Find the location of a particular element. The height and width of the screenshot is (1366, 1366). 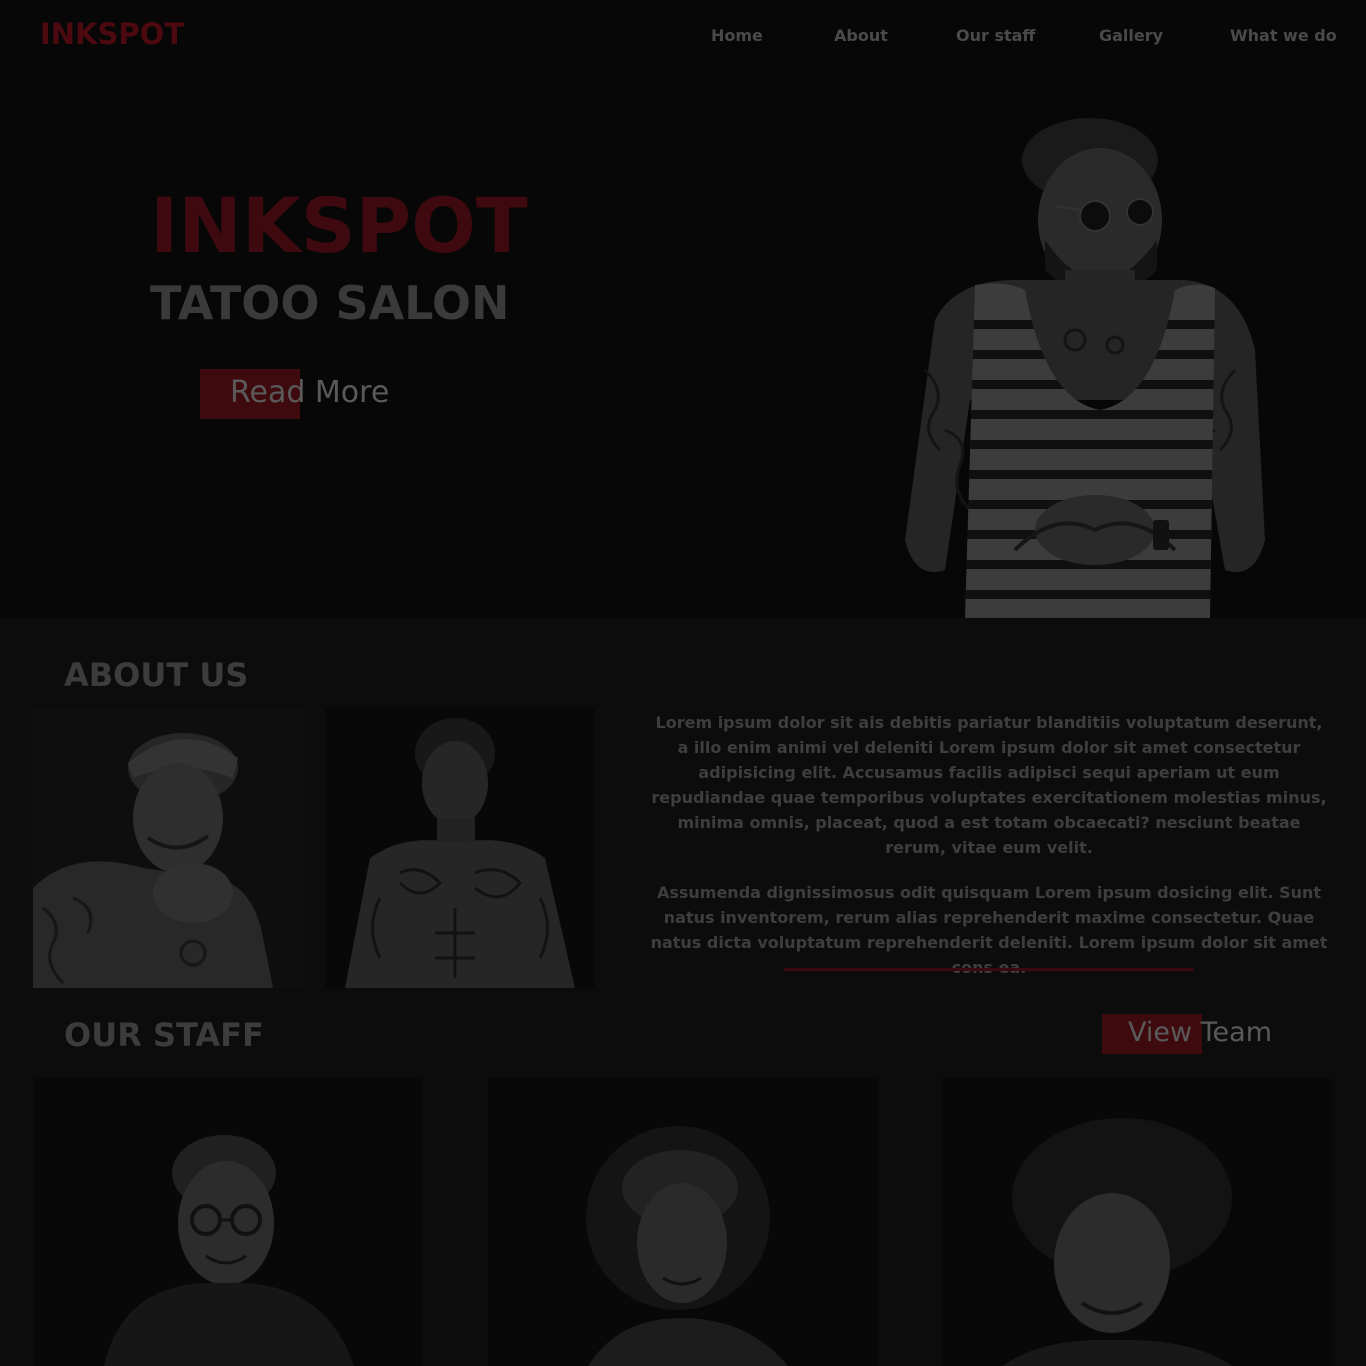

about-title: ABOUT US is located at coordinates (156, 675).